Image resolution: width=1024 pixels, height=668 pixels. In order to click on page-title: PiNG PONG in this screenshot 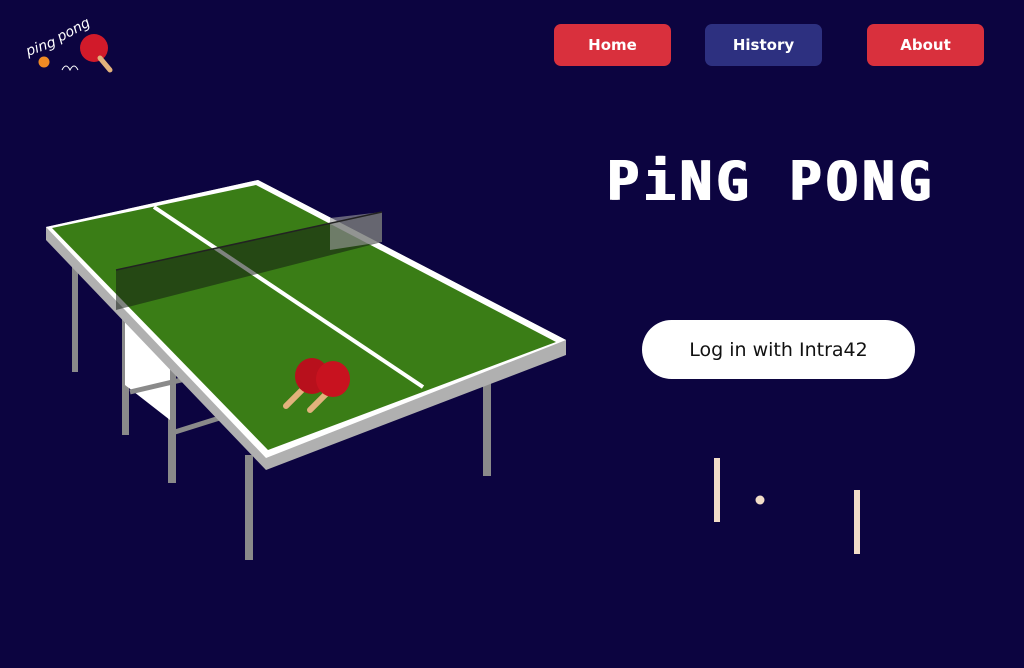, I will do `click(770, 181)`.